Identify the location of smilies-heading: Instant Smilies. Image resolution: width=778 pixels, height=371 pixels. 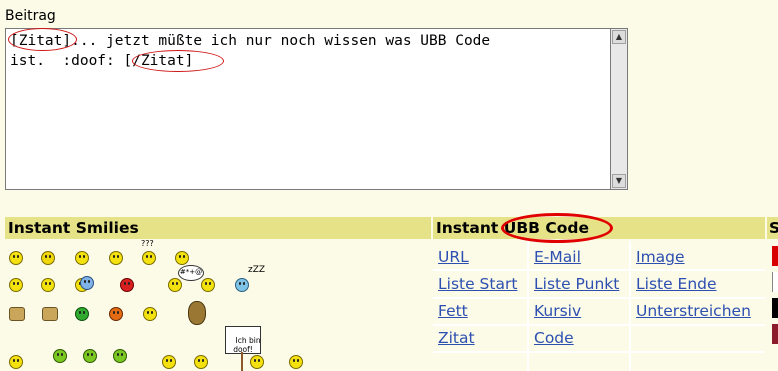
(73, 228).